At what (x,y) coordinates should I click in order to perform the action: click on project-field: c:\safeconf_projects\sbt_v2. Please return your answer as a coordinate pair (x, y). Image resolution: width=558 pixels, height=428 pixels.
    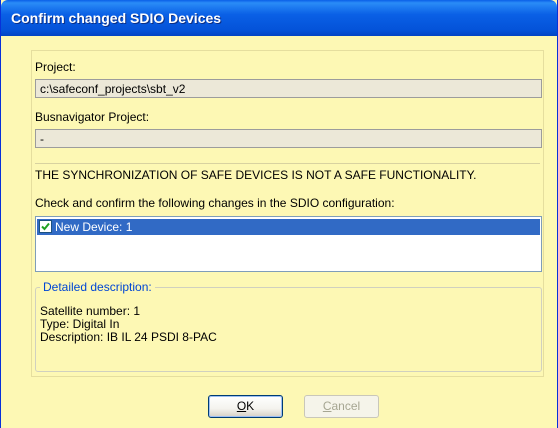
    Looking at the image, I should click on (288, 88).